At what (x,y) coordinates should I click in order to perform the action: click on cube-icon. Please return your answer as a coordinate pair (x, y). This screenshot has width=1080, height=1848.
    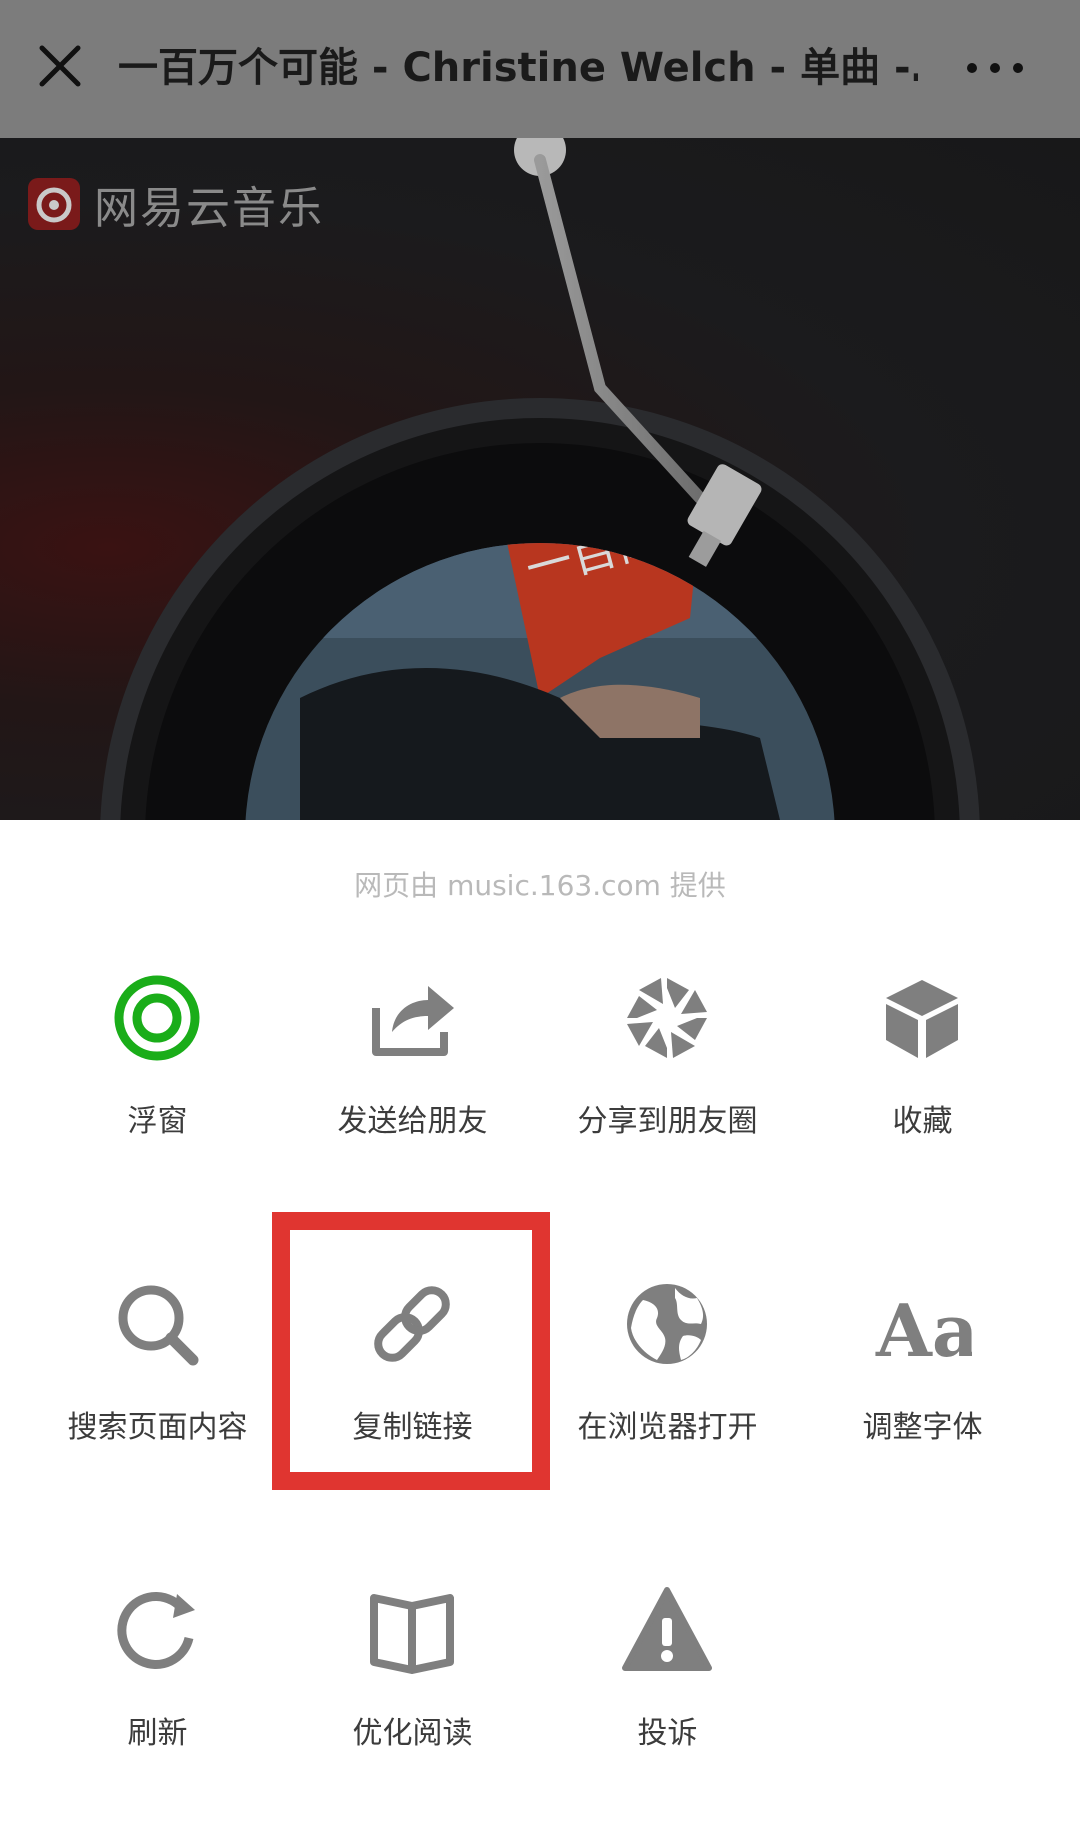
    Looking at the image, I should click on (922, 1018).